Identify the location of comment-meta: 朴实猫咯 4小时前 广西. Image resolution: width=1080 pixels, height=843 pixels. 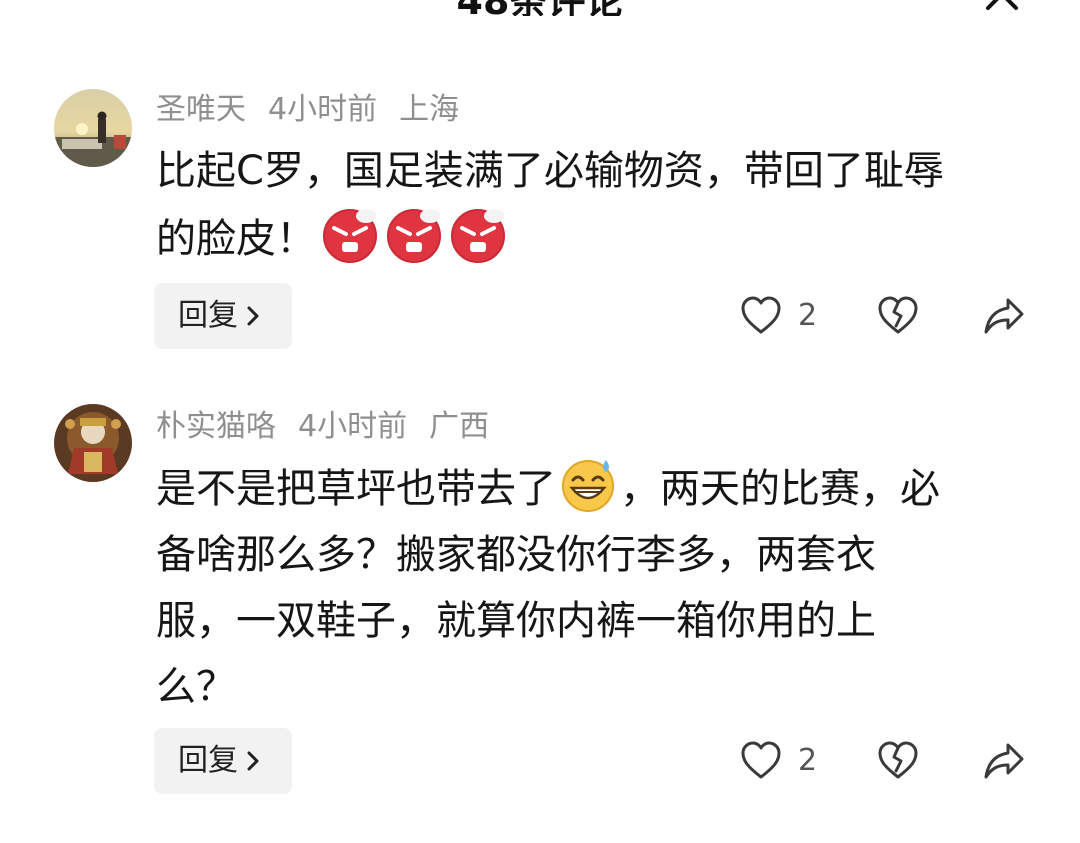
(333, 427).